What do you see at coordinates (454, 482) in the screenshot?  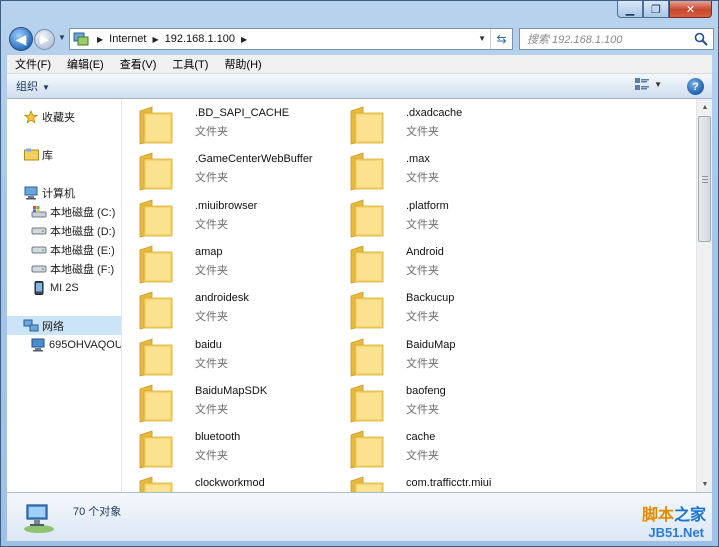 I see `folder-item: com.trafficctr.miui` at bounding box center [454, 482].